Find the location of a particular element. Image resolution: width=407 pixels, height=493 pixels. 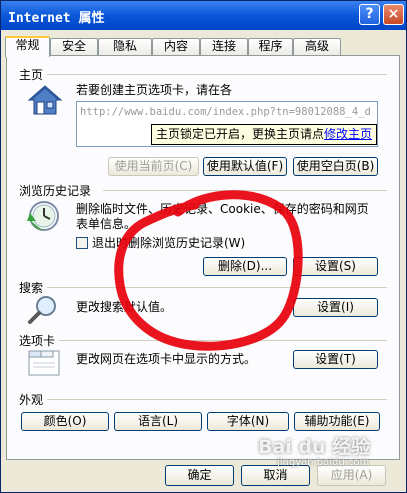

tabs-settings-button: 设置(T) is located at coordinates (335, 359).